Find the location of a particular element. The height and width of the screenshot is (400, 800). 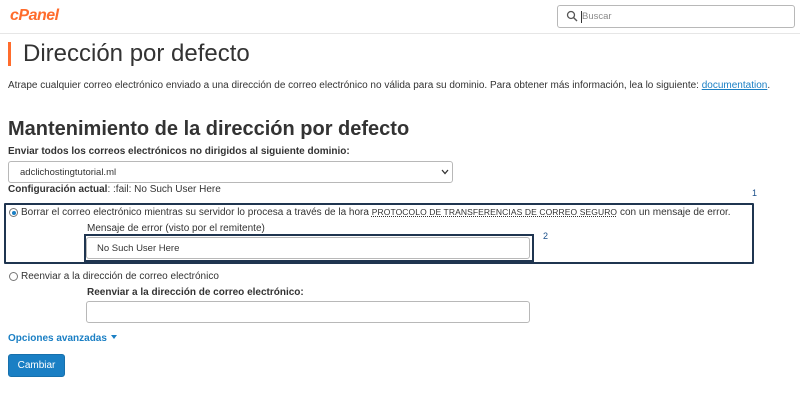

search-box is located at coordinates (676, 16).